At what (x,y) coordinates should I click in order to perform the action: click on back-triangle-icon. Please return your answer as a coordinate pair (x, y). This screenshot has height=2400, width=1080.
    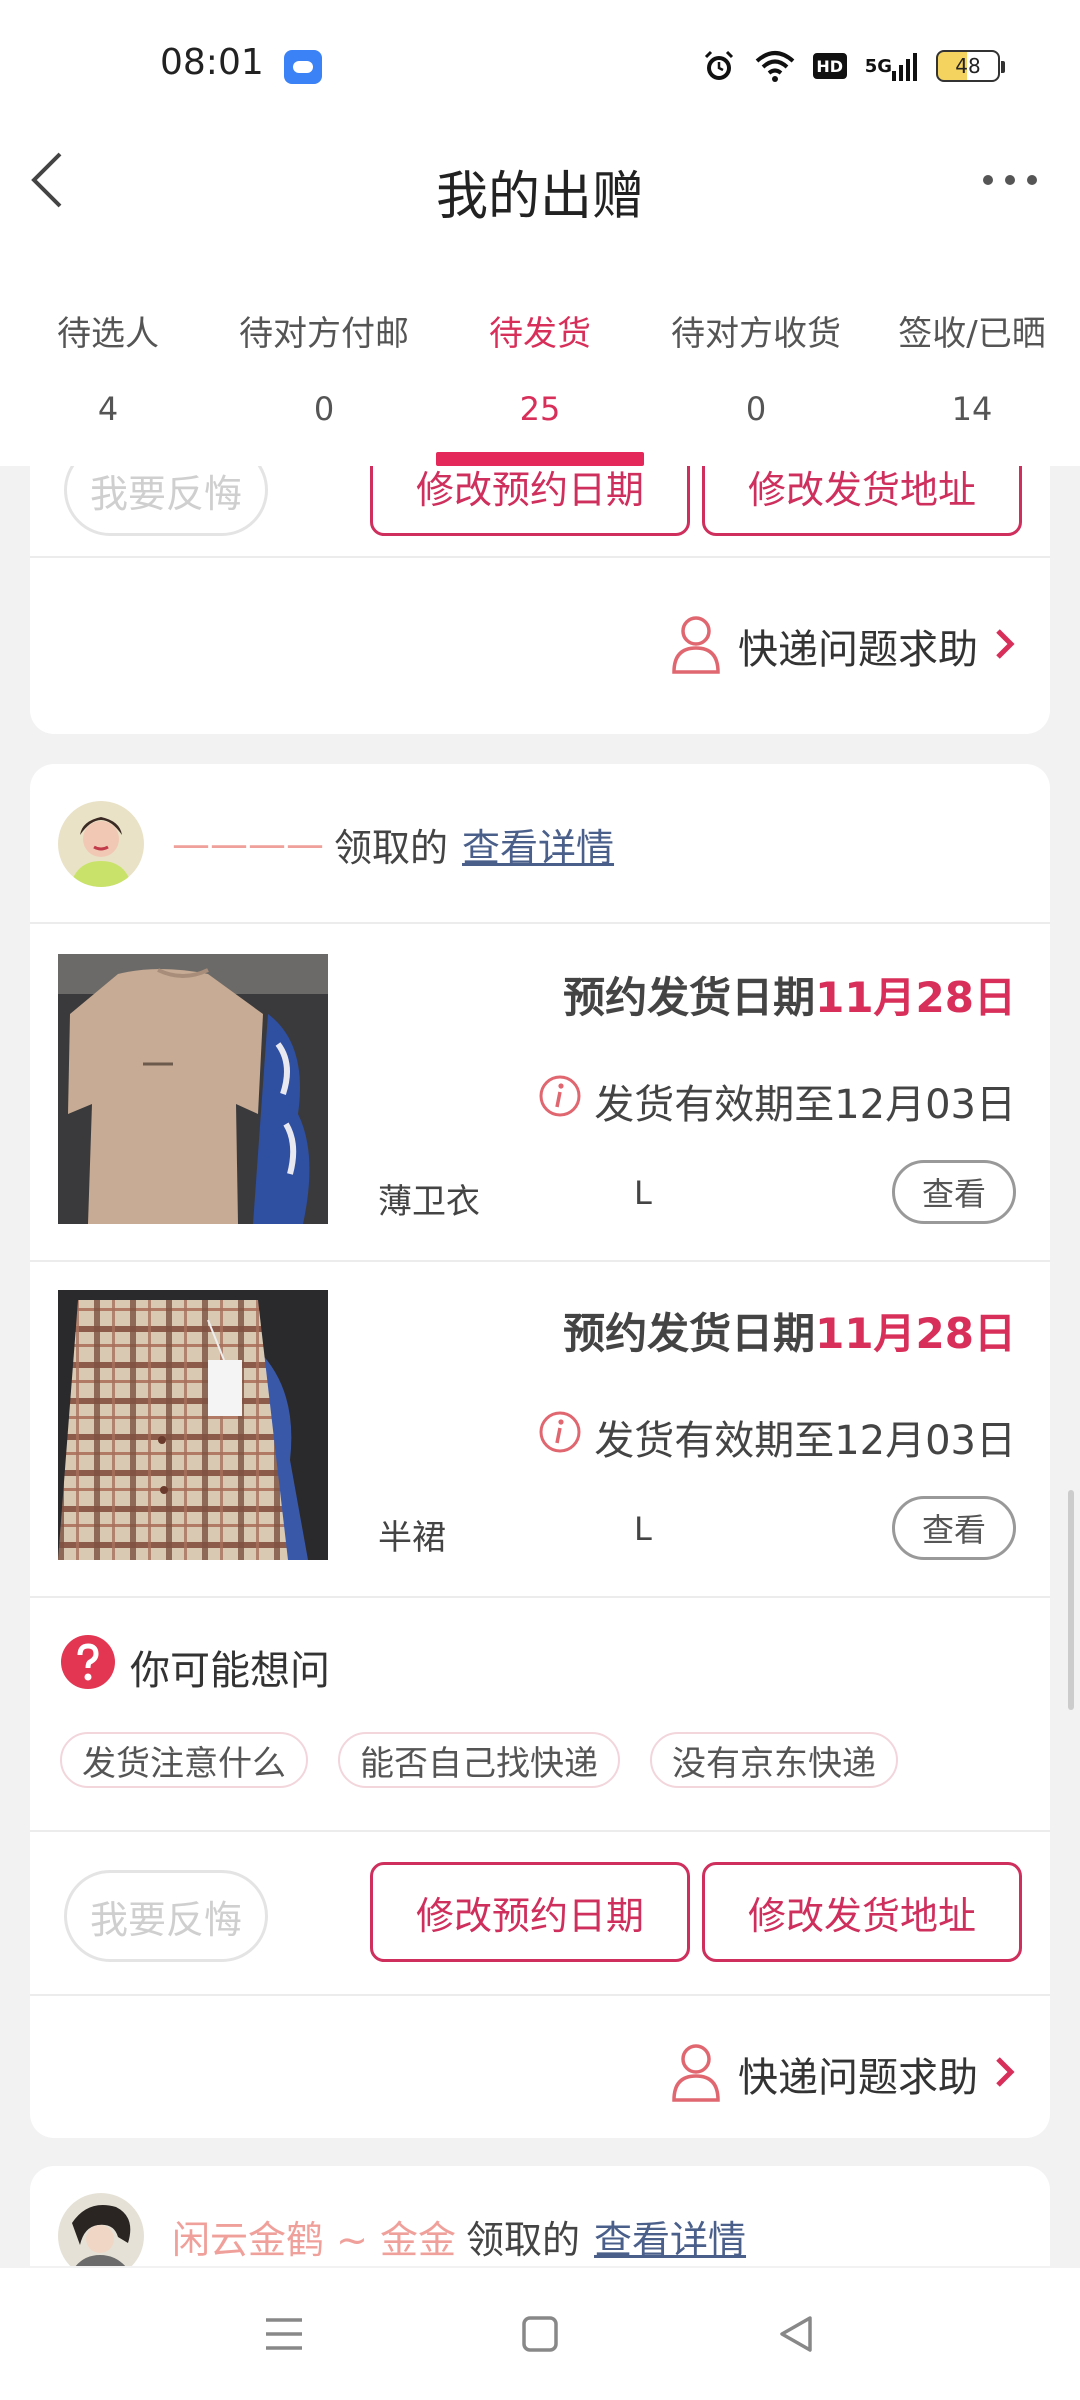
    Looking at the image, I should click on (796, 2334).